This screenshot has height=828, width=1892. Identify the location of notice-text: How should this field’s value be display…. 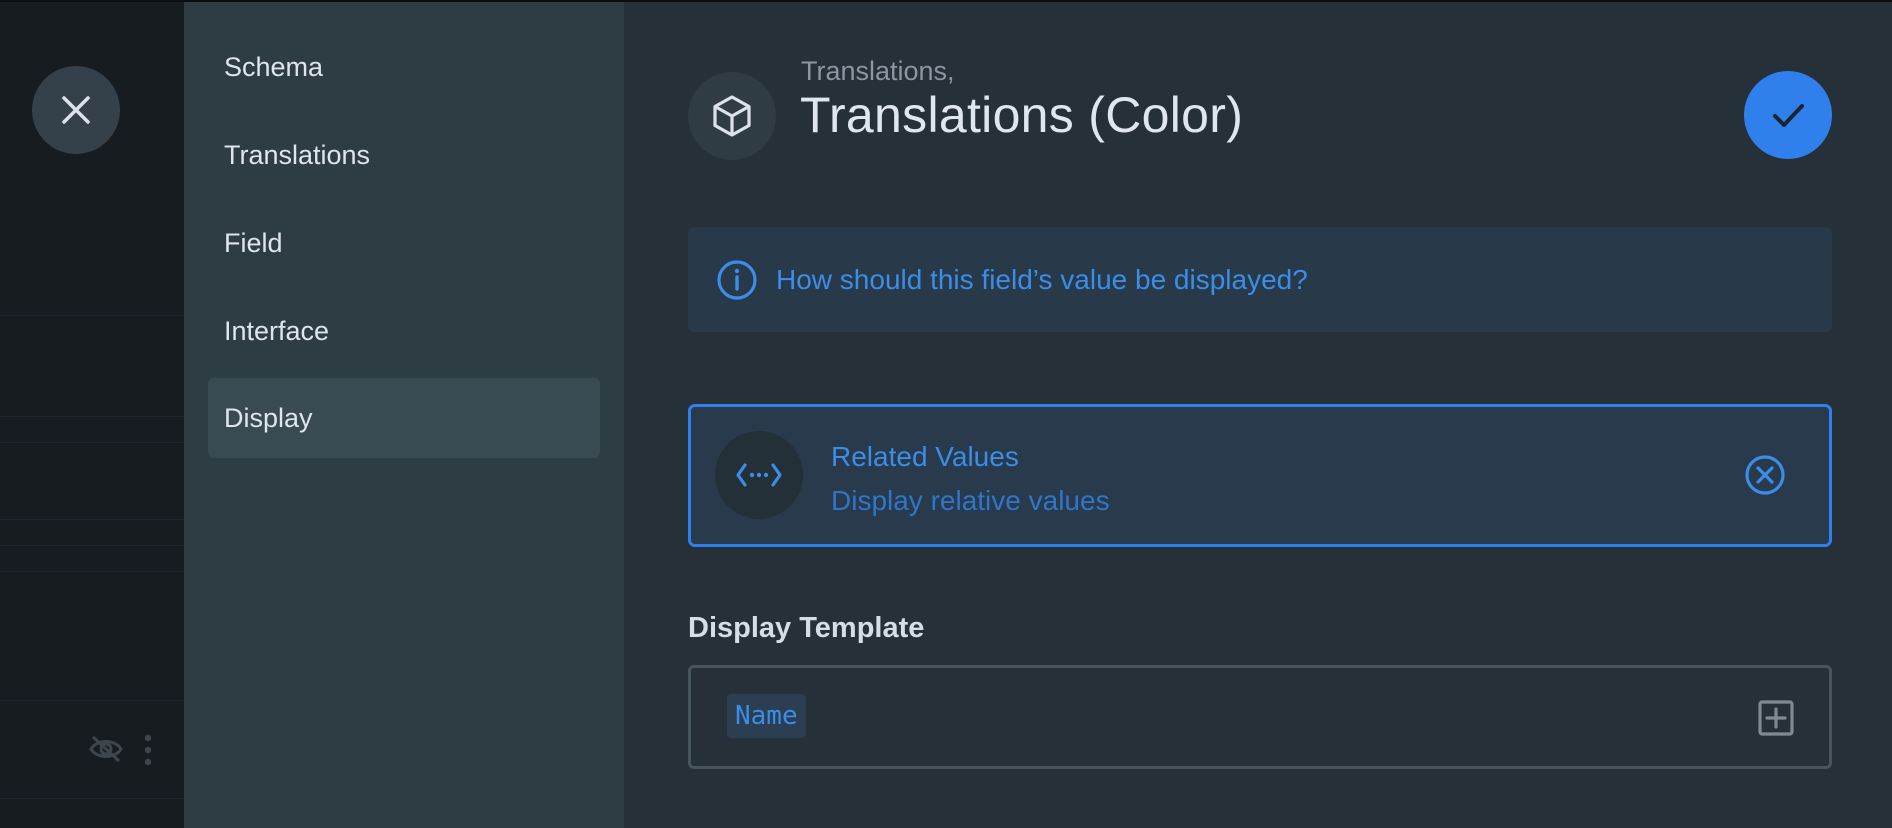
(1042, 279).